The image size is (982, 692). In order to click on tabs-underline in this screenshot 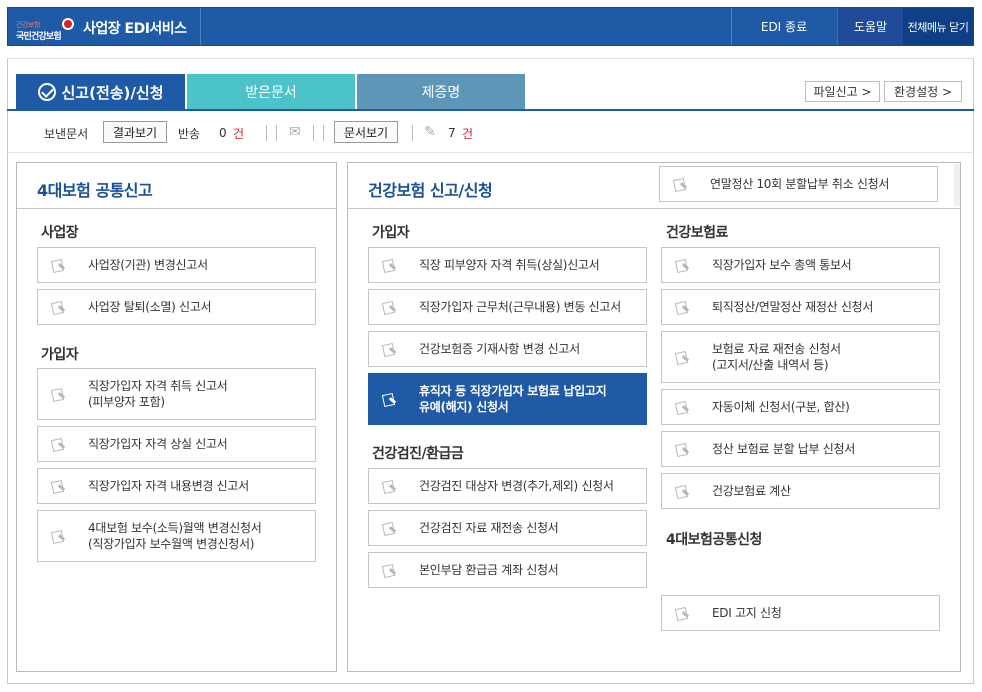, I will do `click(490, 110)`.